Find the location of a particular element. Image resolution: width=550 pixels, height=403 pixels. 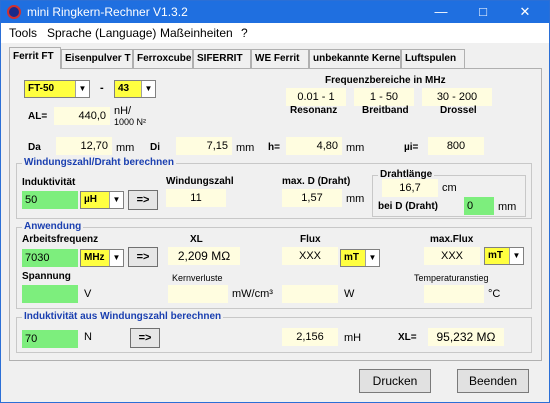

da-label: Da is located at coordinates (34, 147).